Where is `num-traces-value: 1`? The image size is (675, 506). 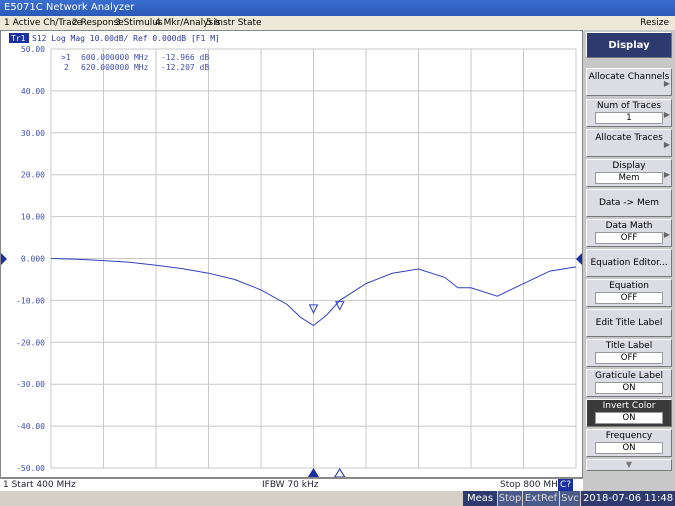
num-traces-value: 1 is located at coordinates (629, 118).